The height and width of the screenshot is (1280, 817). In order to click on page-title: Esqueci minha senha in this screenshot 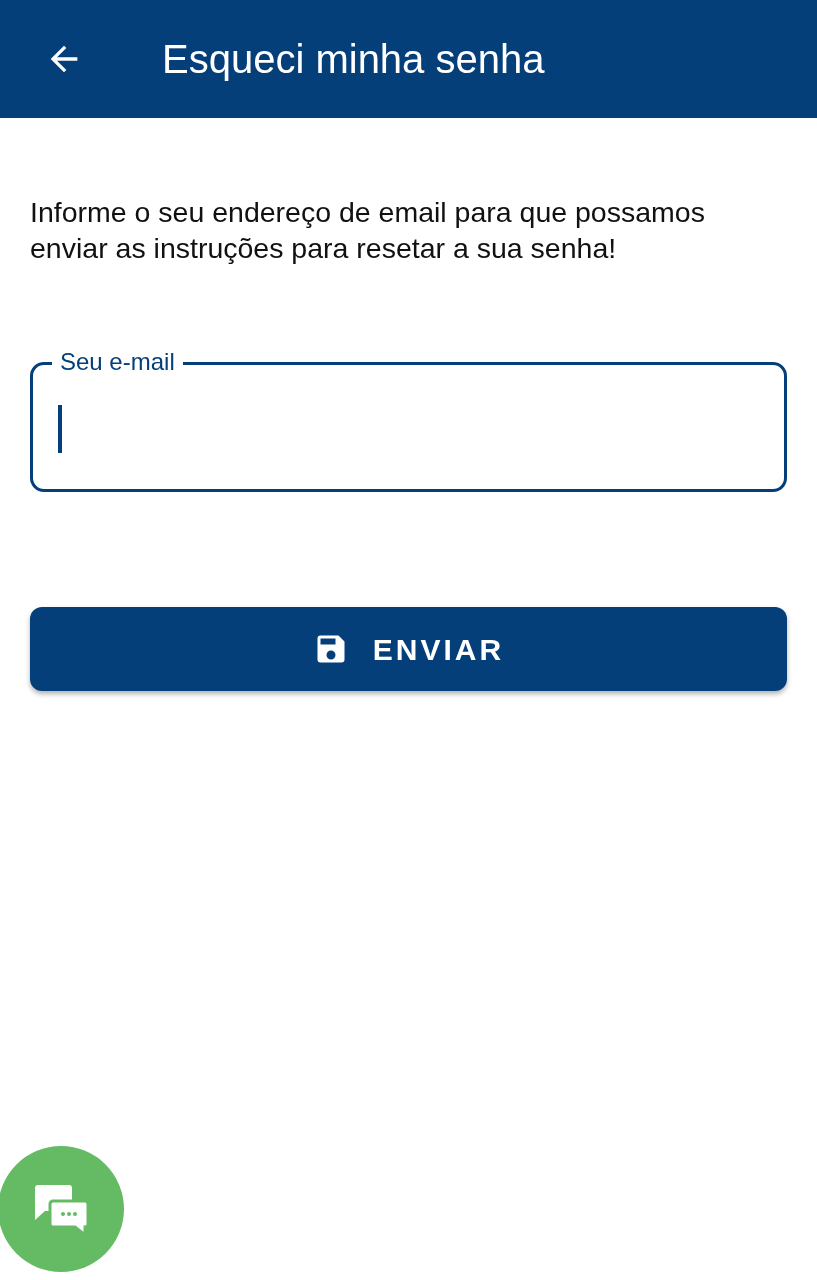, I will do `click(353, 59)`.